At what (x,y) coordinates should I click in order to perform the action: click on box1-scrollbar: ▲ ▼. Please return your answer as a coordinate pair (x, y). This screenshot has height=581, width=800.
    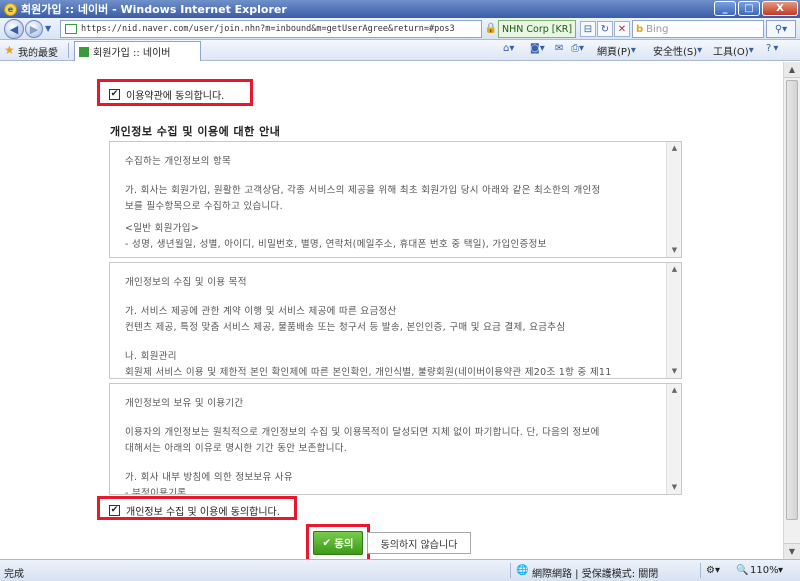
    Looking at the image, I should click on (673, 199).